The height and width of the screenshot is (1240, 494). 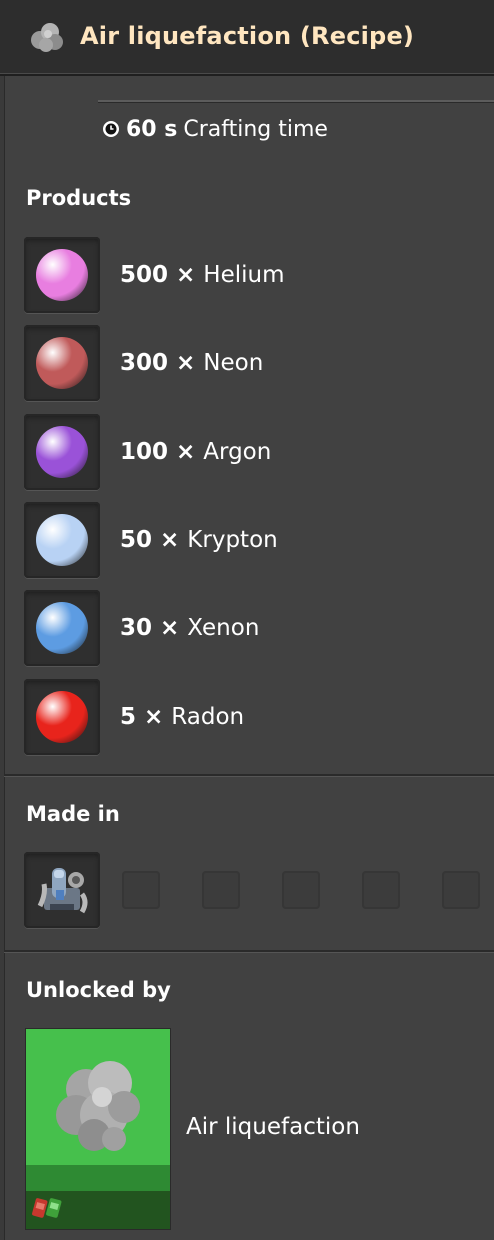 What do you see at coordinates (98, 990) in the screenshot?
I see `unlocked-by-heading: Unlocked by` at bounding box center [98, 990].